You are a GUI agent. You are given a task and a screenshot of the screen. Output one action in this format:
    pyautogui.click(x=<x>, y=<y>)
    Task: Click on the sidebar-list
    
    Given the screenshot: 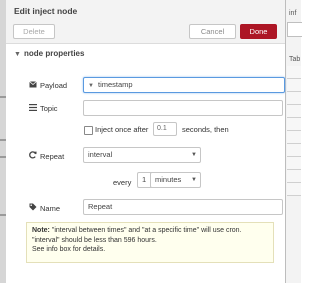 What is the action you would take?
    pyautogui.click(x=294, y=131)
    